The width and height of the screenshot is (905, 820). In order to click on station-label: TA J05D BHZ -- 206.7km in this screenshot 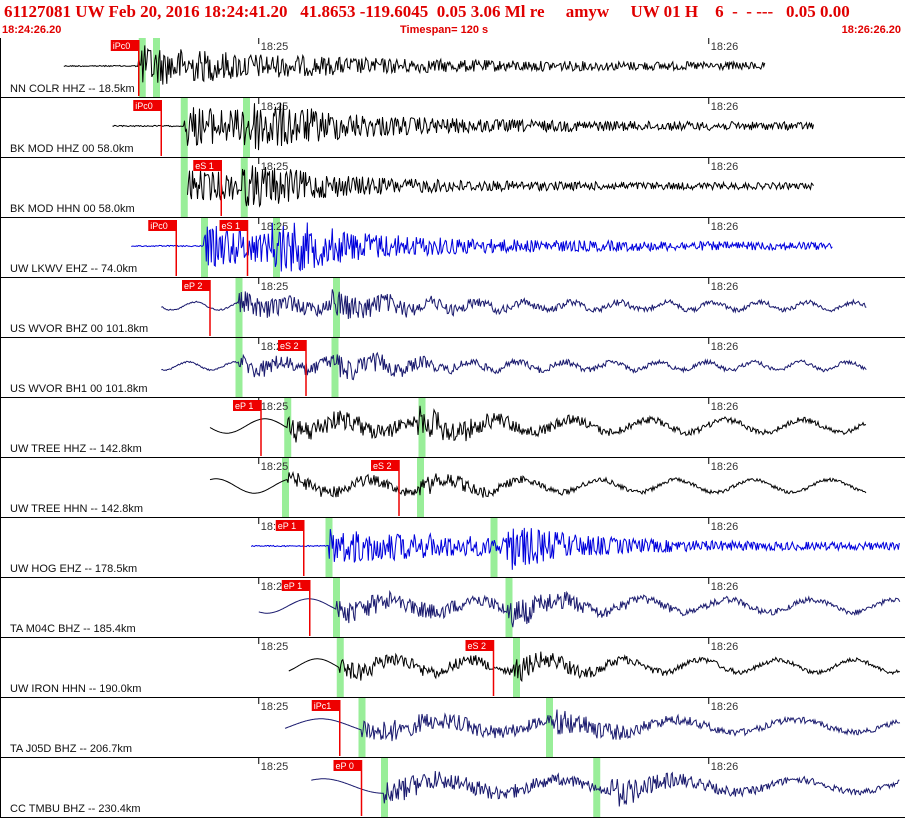, I will do `click(71, 749)`.